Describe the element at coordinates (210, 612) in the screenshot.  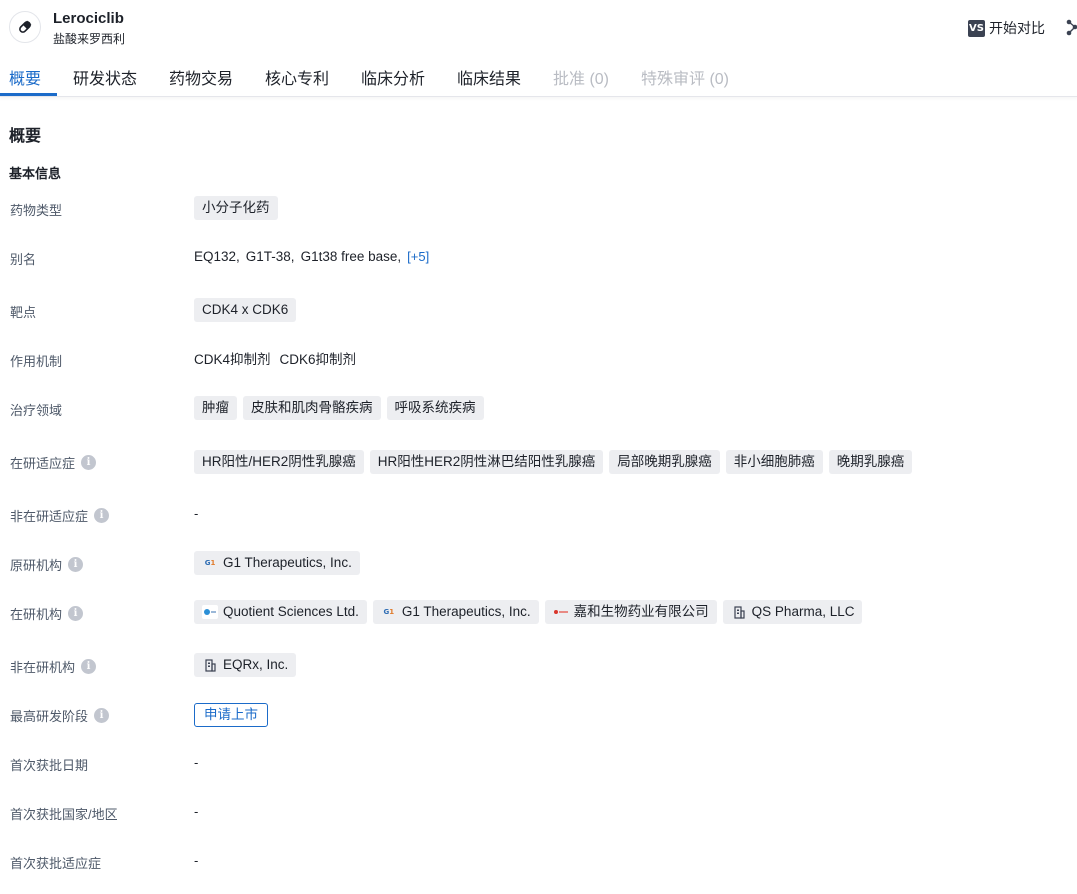
I see `quotient-logo-icon` at that location.